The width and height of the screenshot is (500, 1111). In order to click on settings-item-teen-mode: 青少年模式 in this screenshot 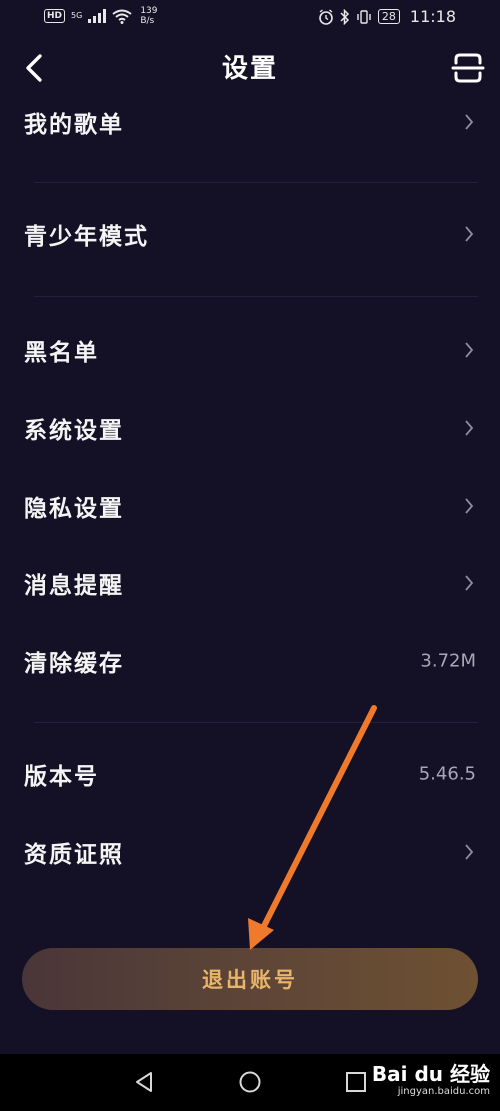, I will do `click(250, 234)`.